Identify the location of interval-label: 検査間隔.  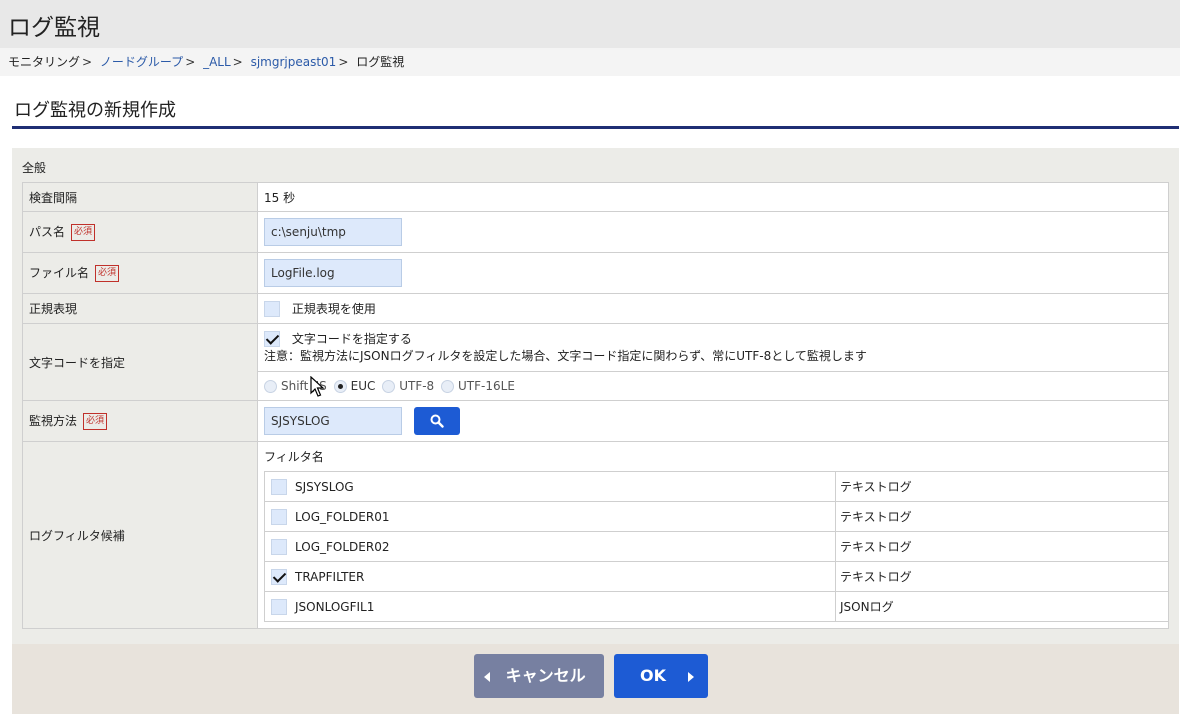
(140, 197).